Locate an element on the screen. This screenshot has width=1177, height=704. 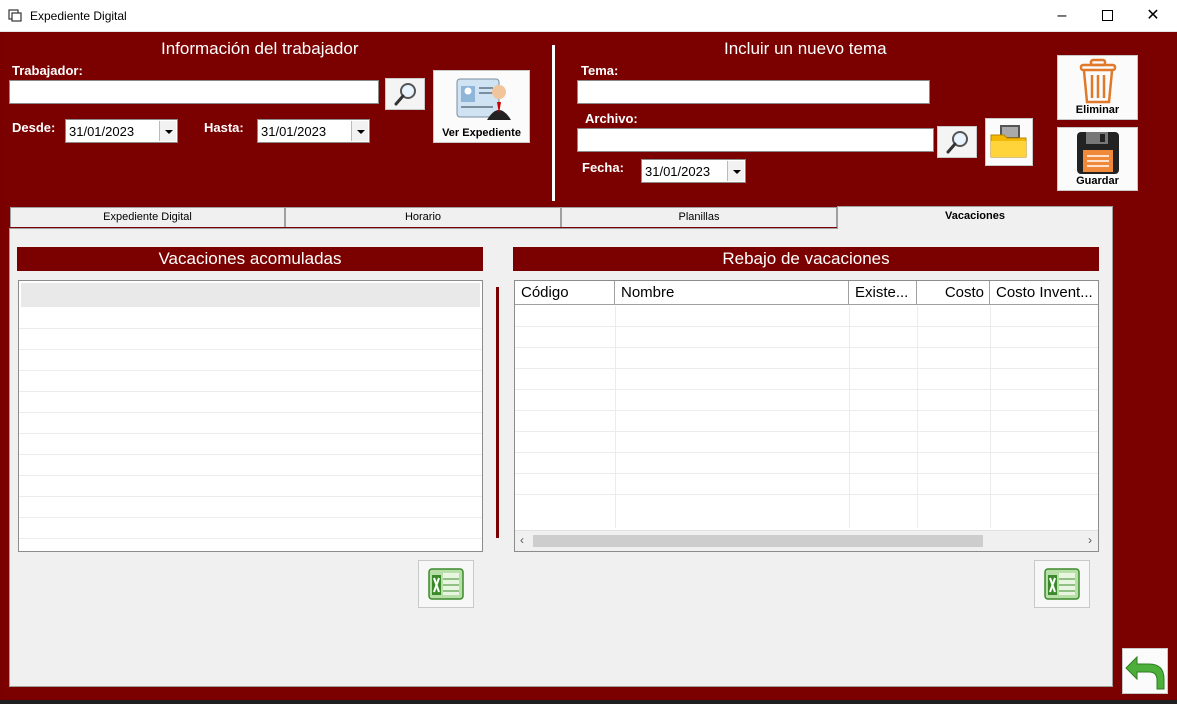
folder-icon is located at coordinates (1008, 141).